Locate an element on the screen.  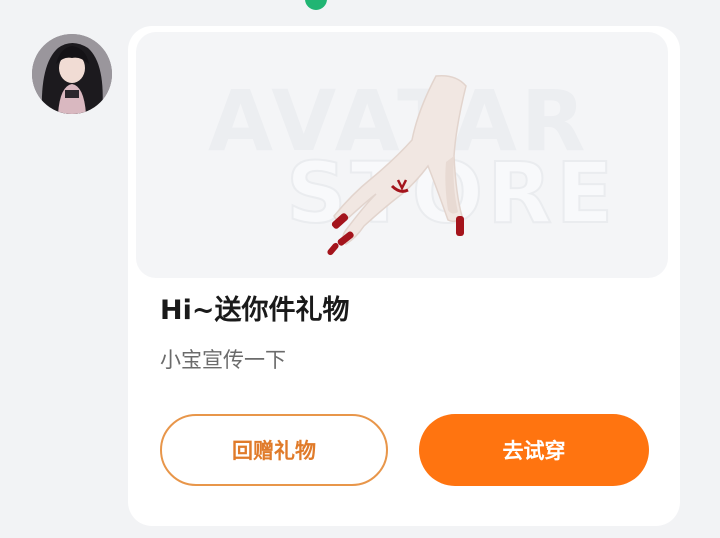
try-on-button: 去试穿 is located at coordinates (534, 450).